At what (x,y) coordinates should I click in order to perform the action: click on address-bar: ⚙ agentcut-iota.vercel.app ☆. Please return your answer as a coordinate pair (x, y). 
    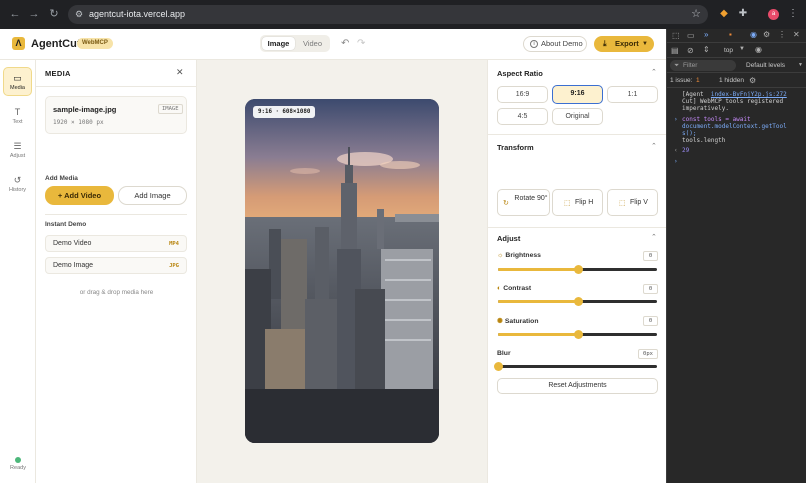
    Looking at the image, I should click on (388, 14).